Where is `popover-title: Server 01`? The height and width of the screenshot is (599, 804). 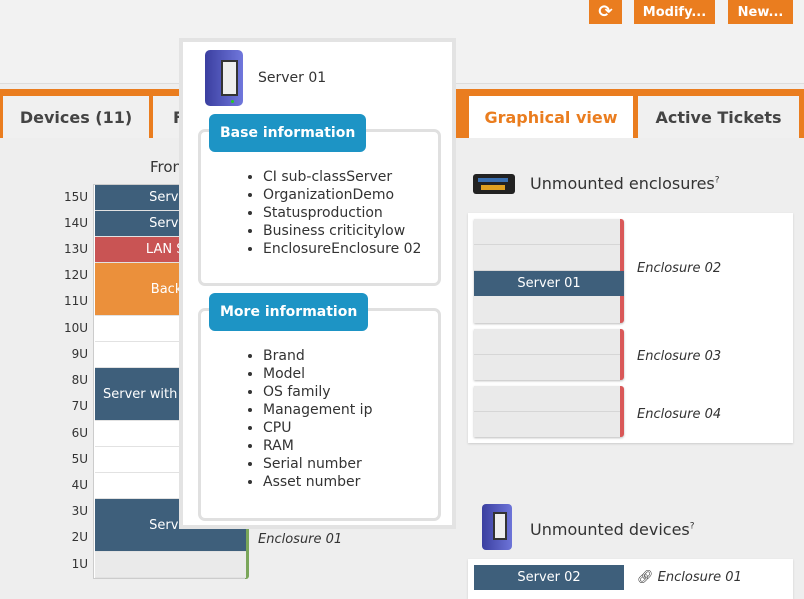
popover-title: Server 01 is located at coordinates (292, 78).